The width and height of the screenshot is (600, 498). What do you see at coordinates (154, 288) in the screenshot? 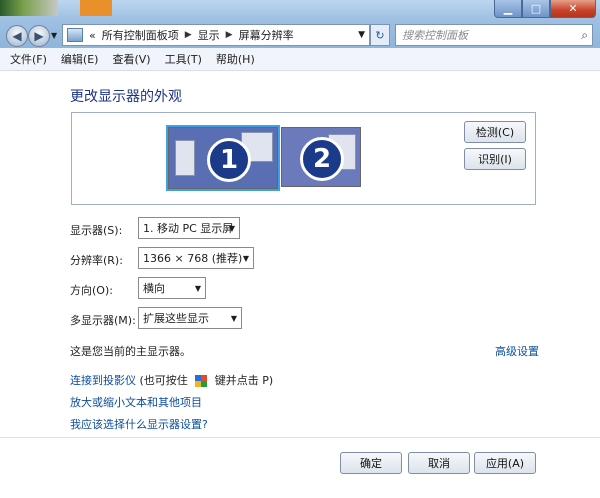
I see `orientation-value: 横向` at bounding box center [154, 288].